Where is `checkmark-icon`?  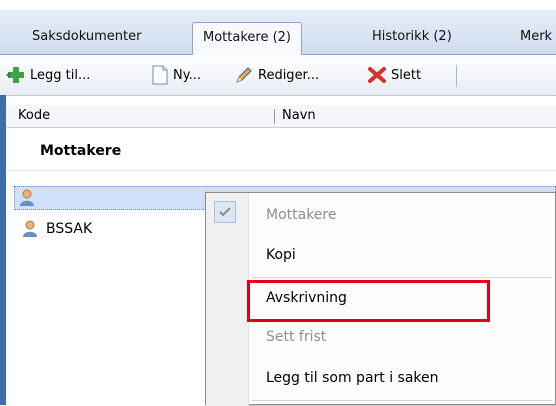 checkmark-icon is located at coordinates (225, 212).